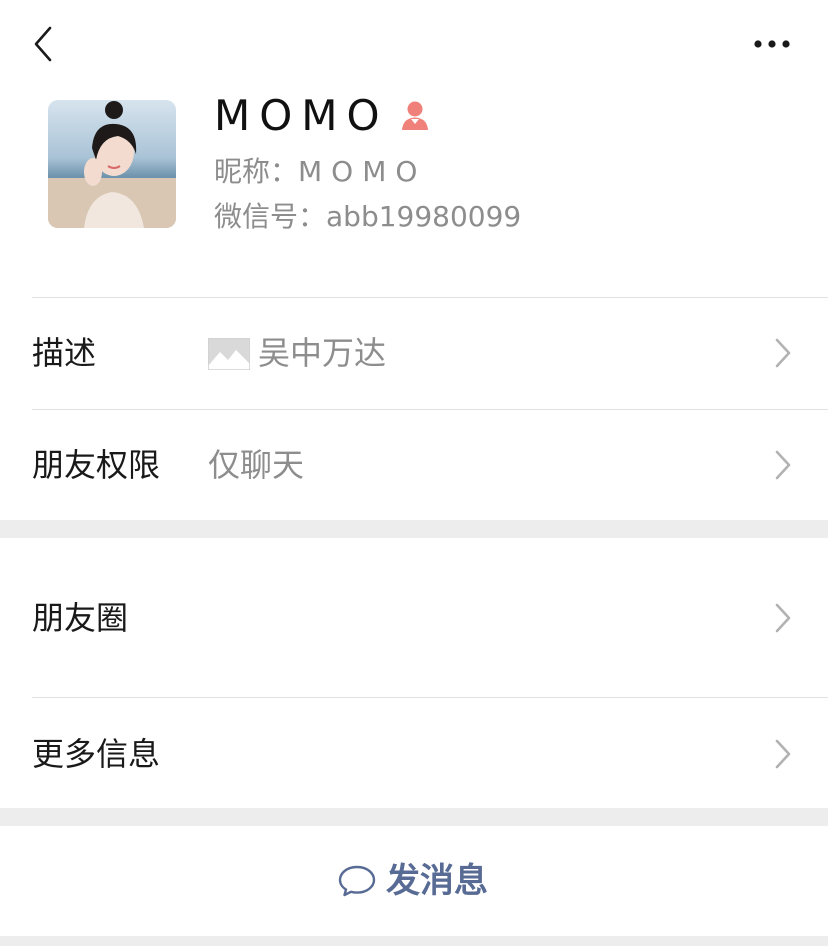  I want to click on chat-bubble-icon, so click(357, 881).